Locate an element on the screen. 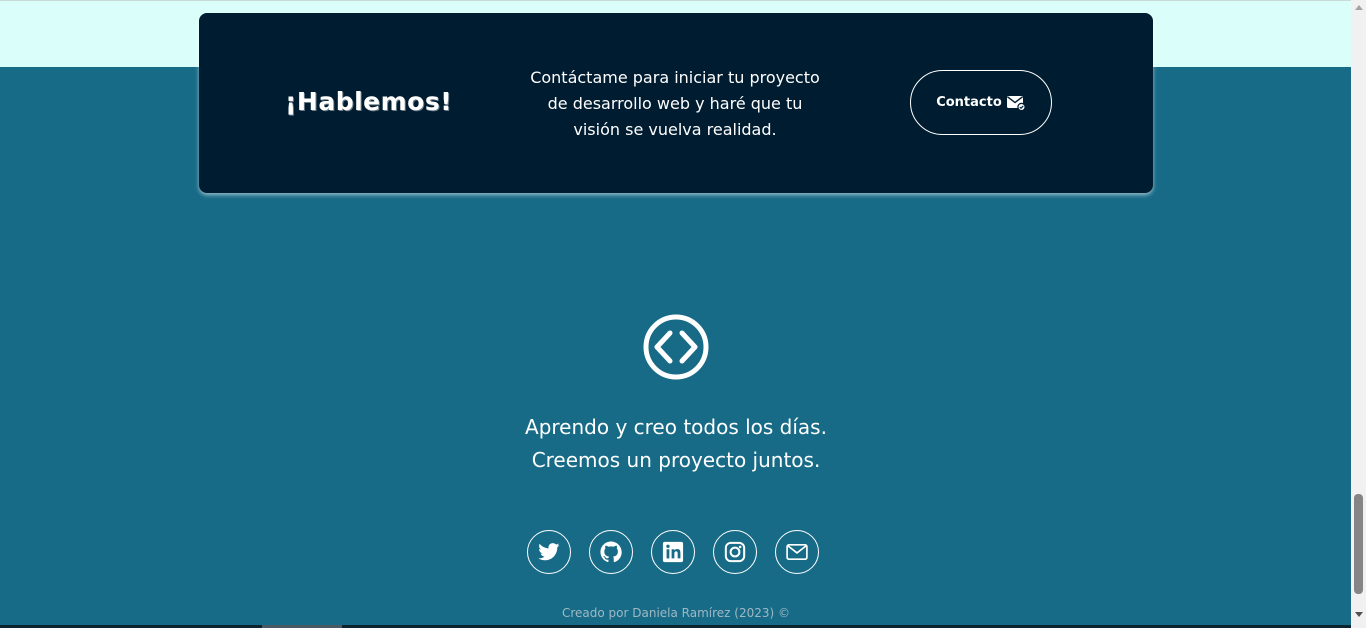  github-icon is located at coordinates (611, 552).